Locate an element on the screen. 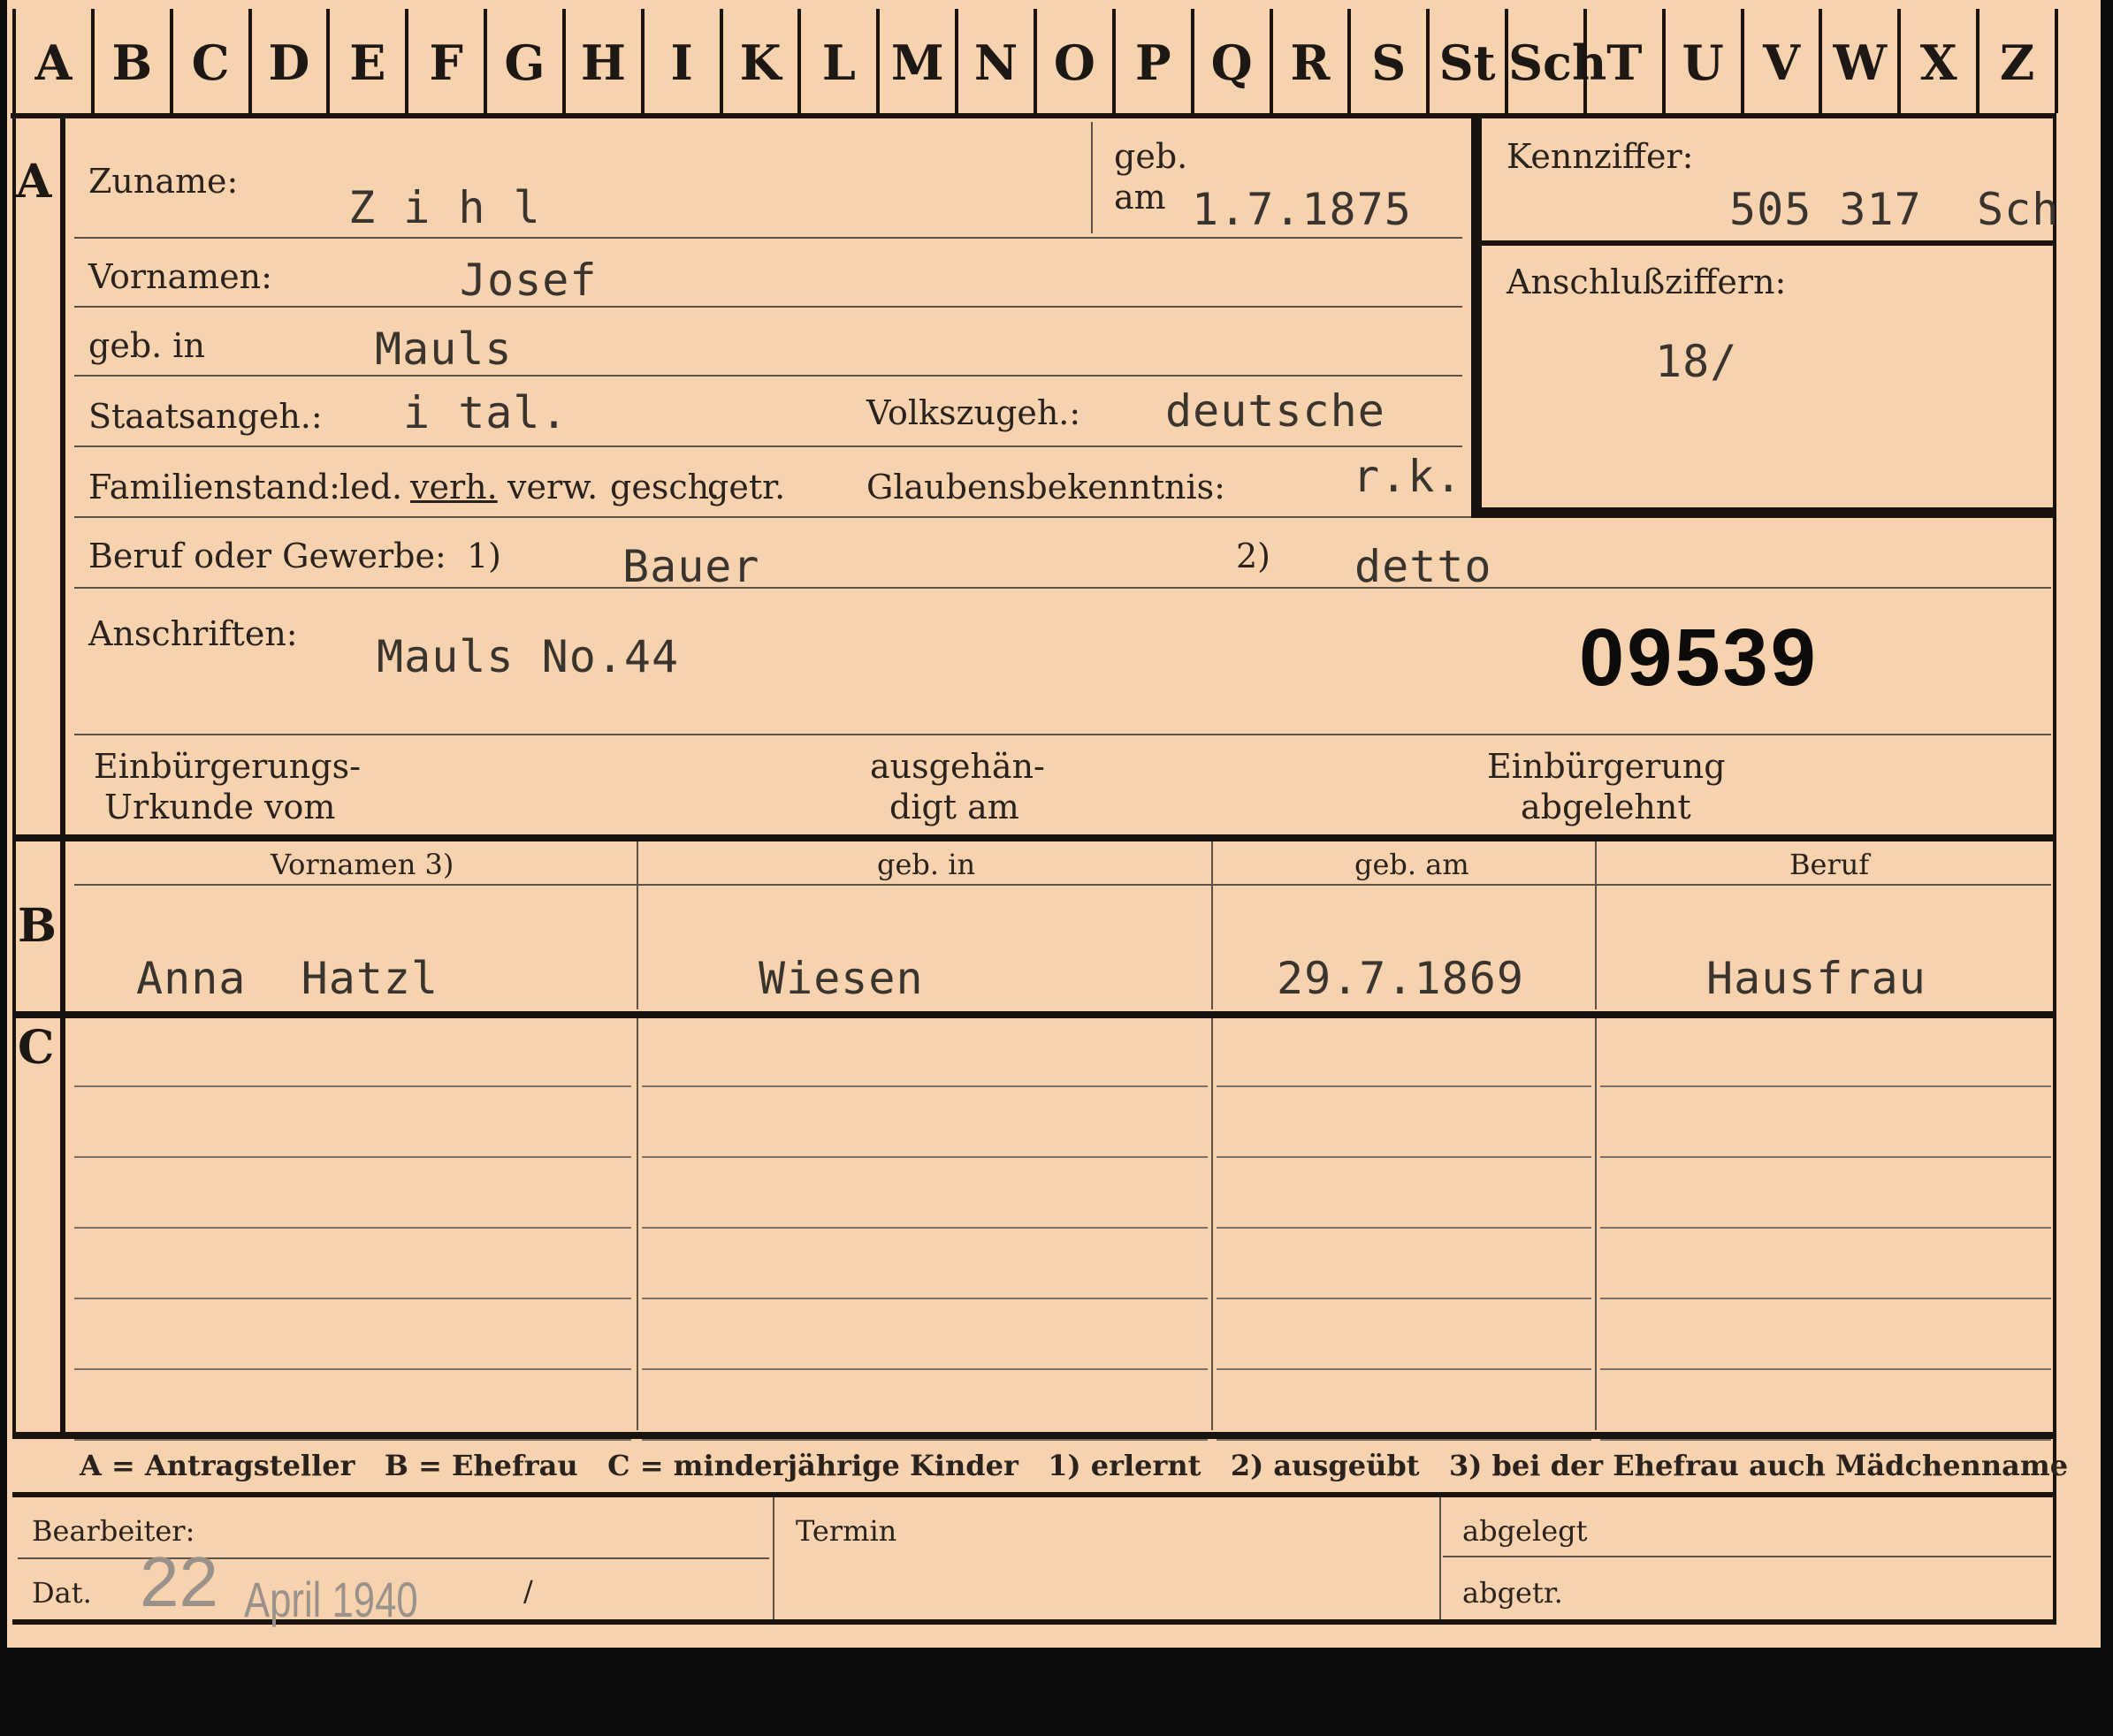  family-status-label: Familienstand: is located at coordinates (214, 487).